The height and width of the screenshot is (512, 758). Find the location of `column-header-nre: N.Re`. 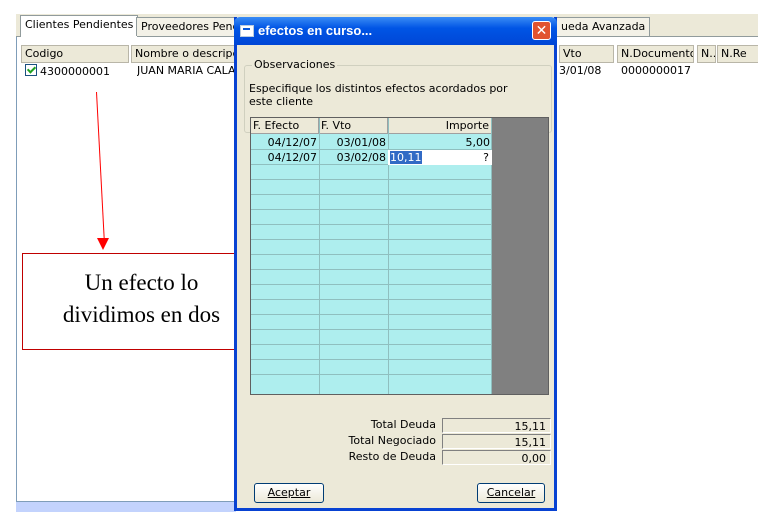

column-header-nre: N.Re is located at coordinates (737, 54).